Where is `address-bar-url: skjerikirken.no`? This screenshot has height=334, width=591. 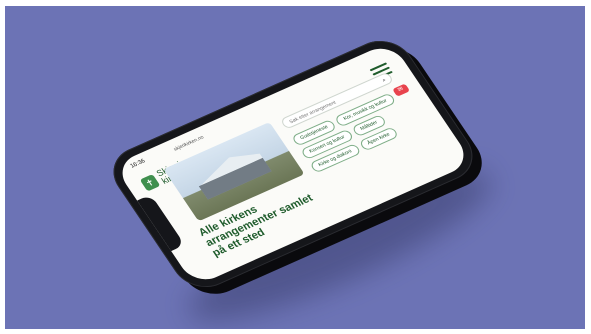 address-bar-url: skjerikirken.no is located at coordinates (189, 143).